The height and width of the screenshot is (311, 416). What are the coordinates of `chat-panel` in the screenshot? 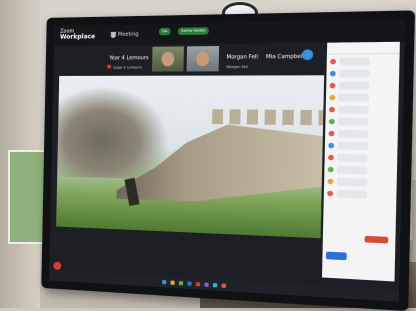 It's located at (360, 161).